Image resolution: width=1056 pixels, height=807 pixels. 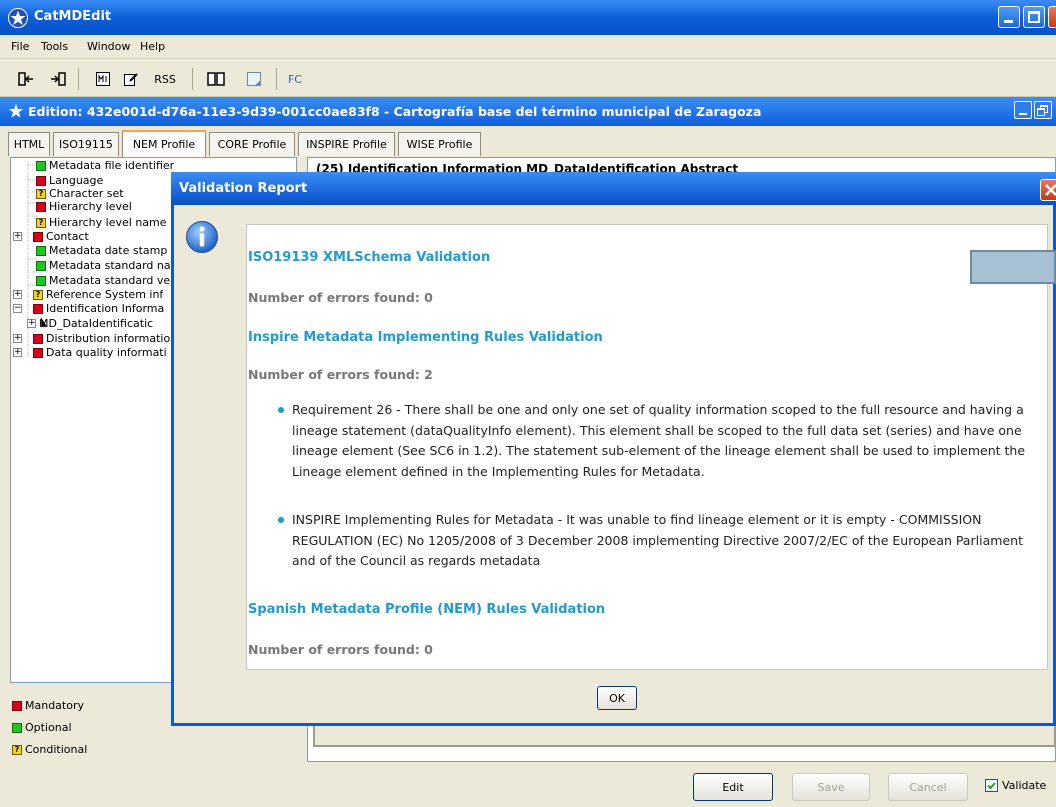 I want to click on tree-item: Language, so click(x=69, y=180).